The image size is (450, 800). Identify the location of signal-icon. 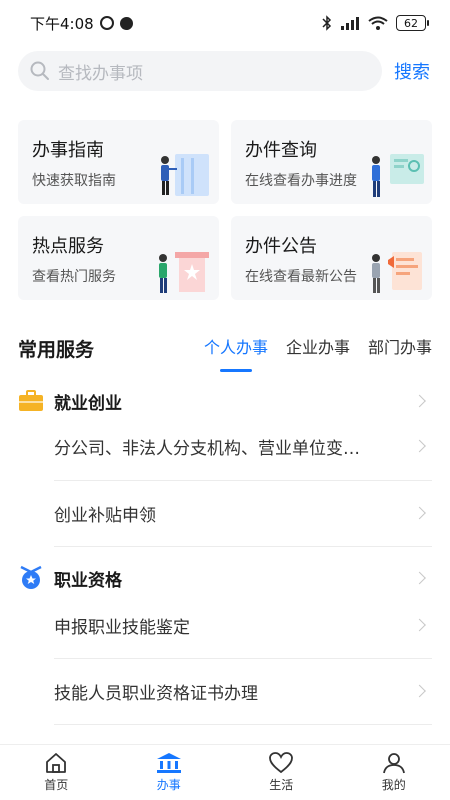
(350, 23).